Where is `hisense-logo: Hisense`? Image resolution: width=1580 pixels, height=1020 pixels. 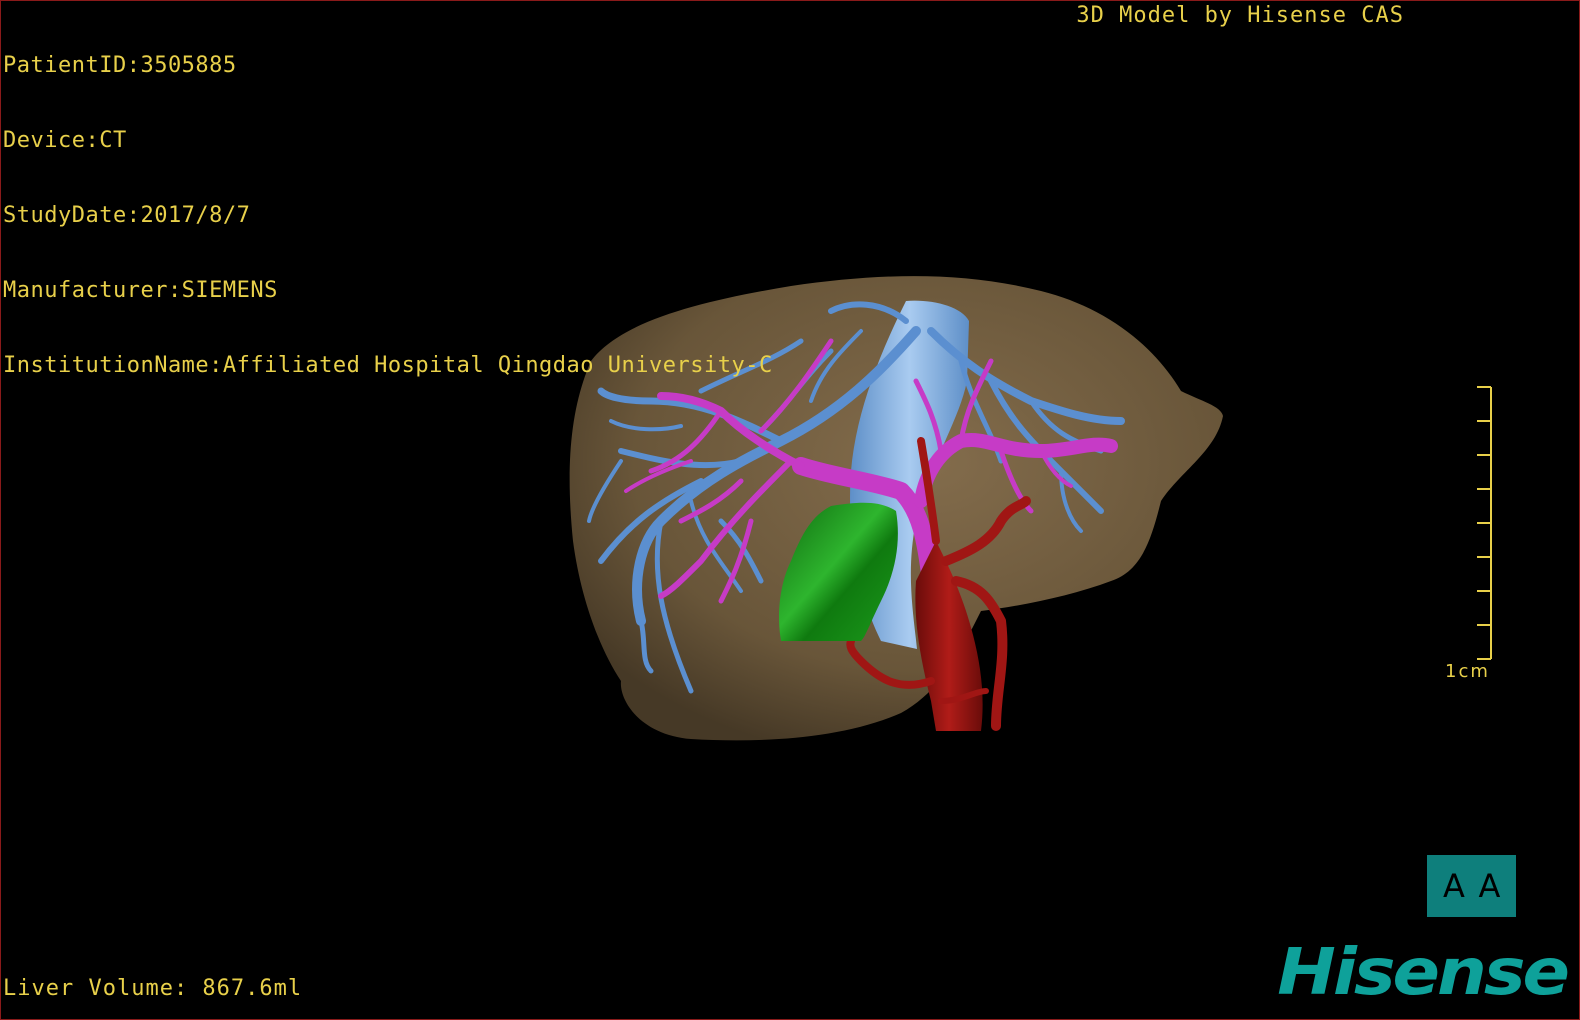 hisense-logo: Hisense is located at coordinates (1423, 972).